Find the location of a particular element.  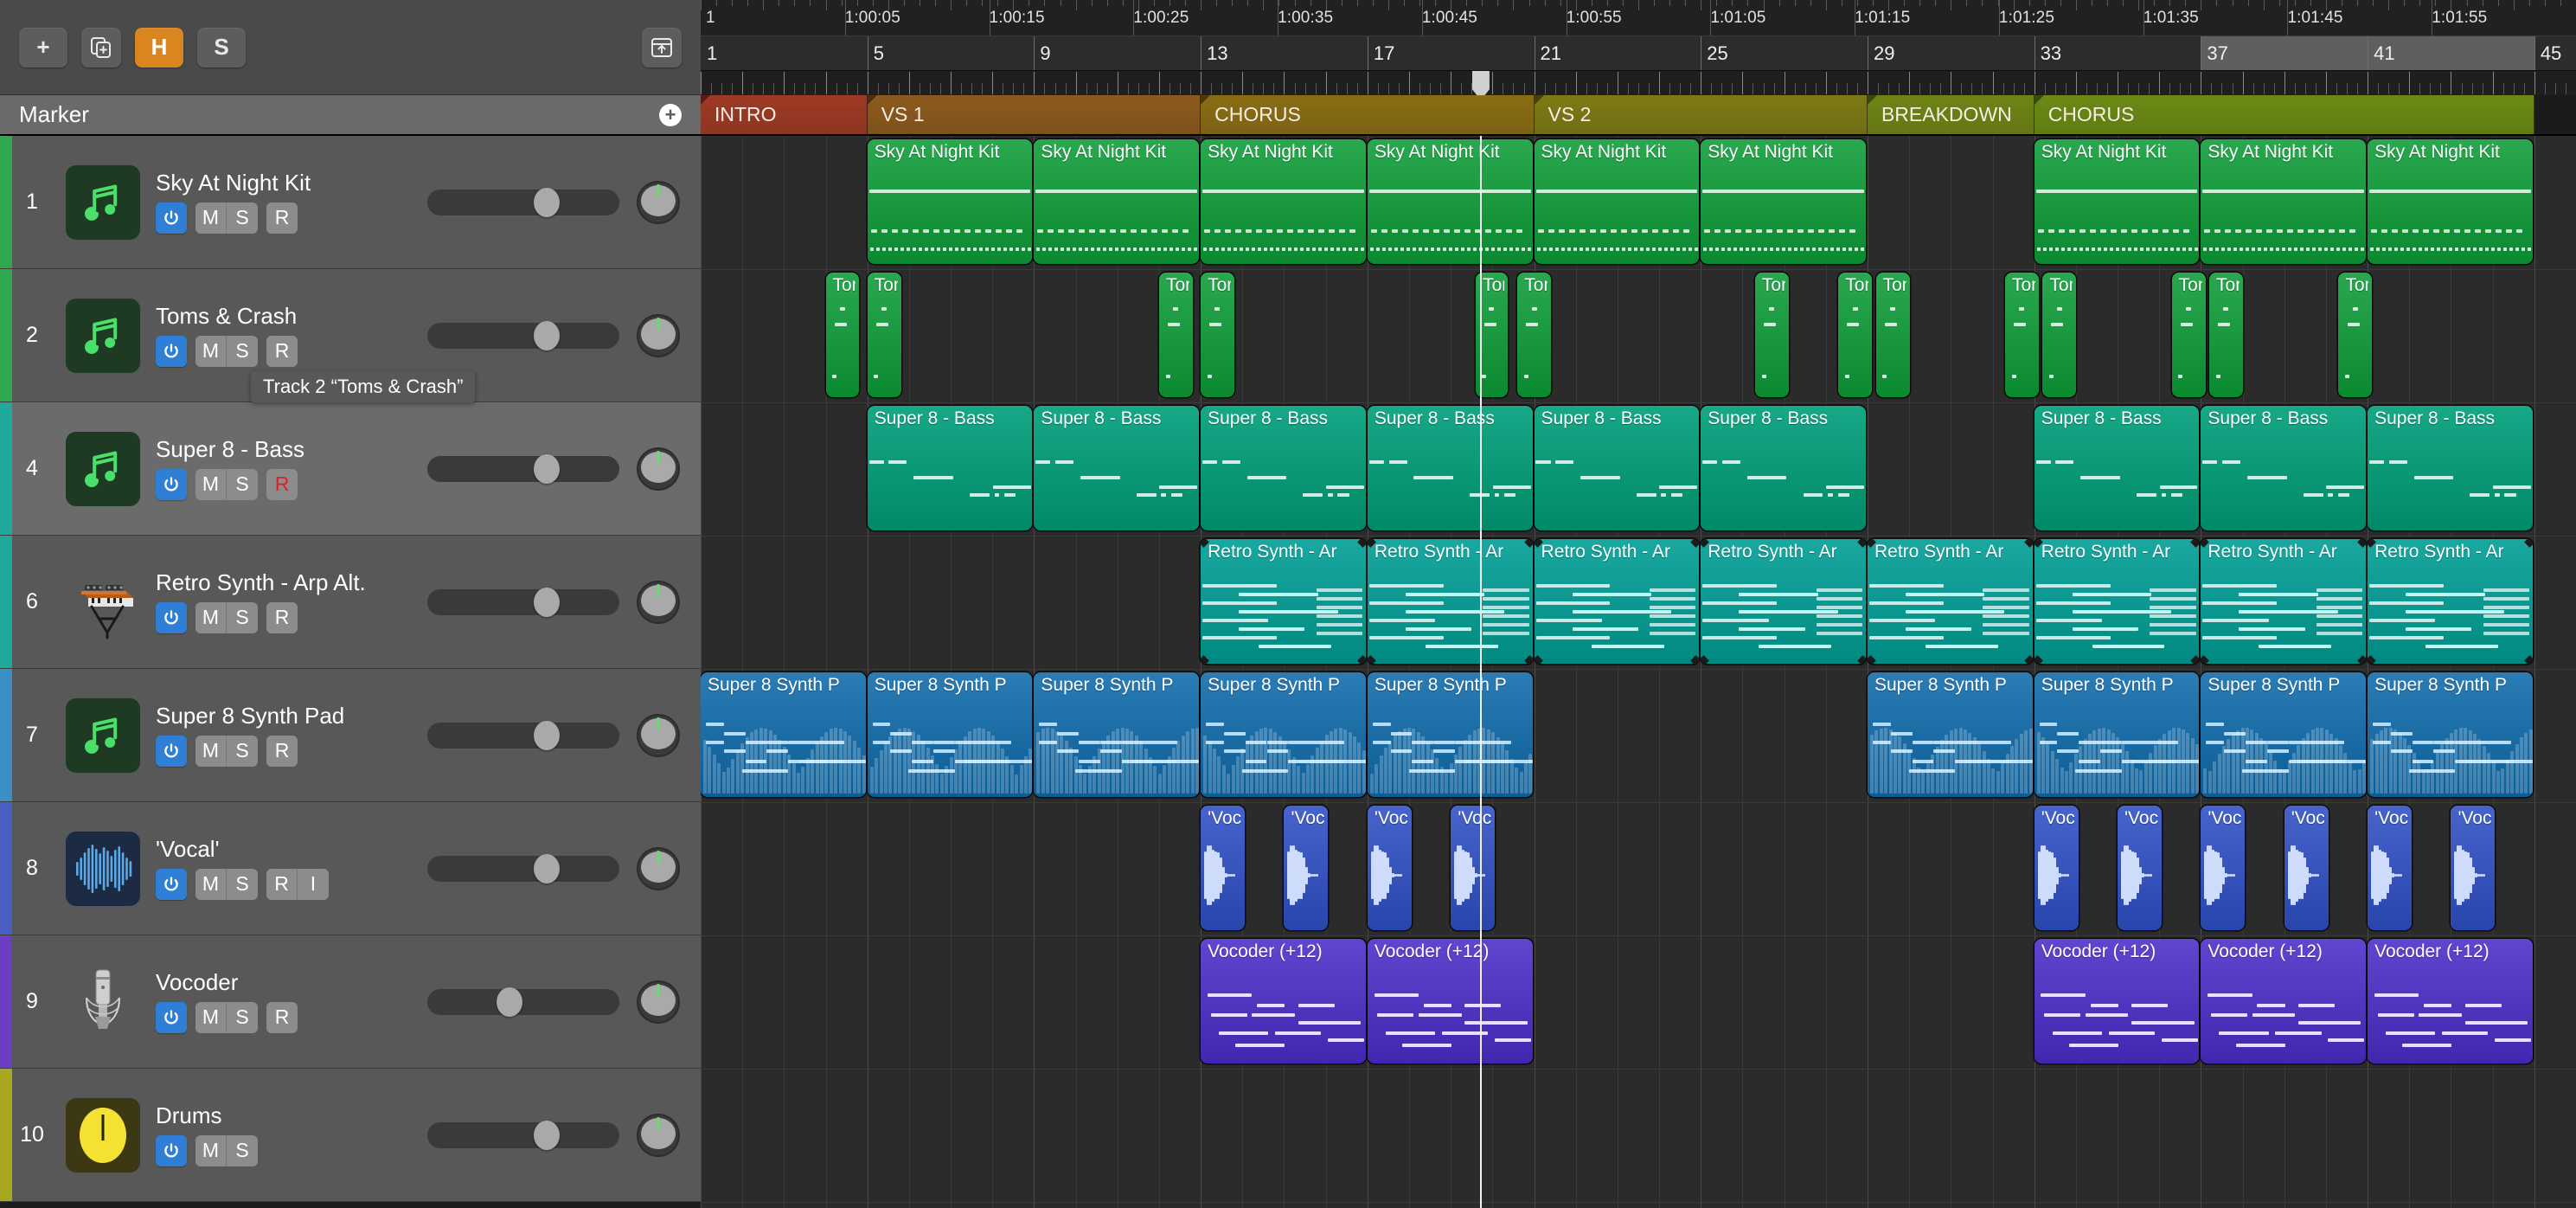

marker-chorus: CHORUS is located at coordinates (1368, 115).